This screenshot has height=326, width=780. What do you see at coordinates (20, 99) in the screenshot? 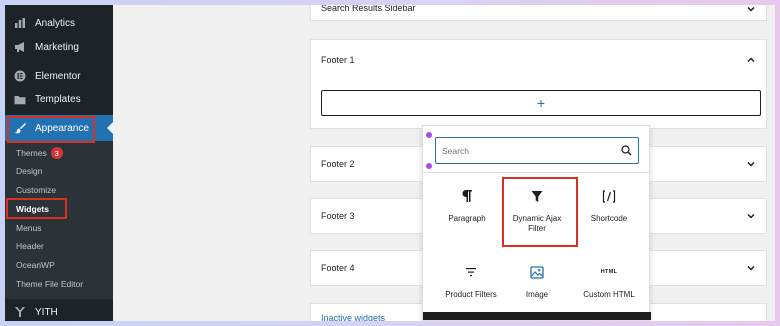
I see `folder-icon` at bounding box center [20, 99].